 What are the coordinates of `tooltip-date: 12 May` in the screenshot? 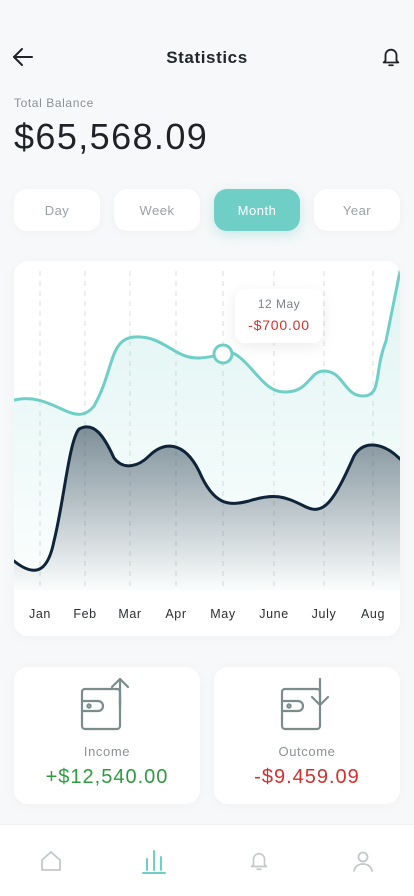 It's located at (279, 304).